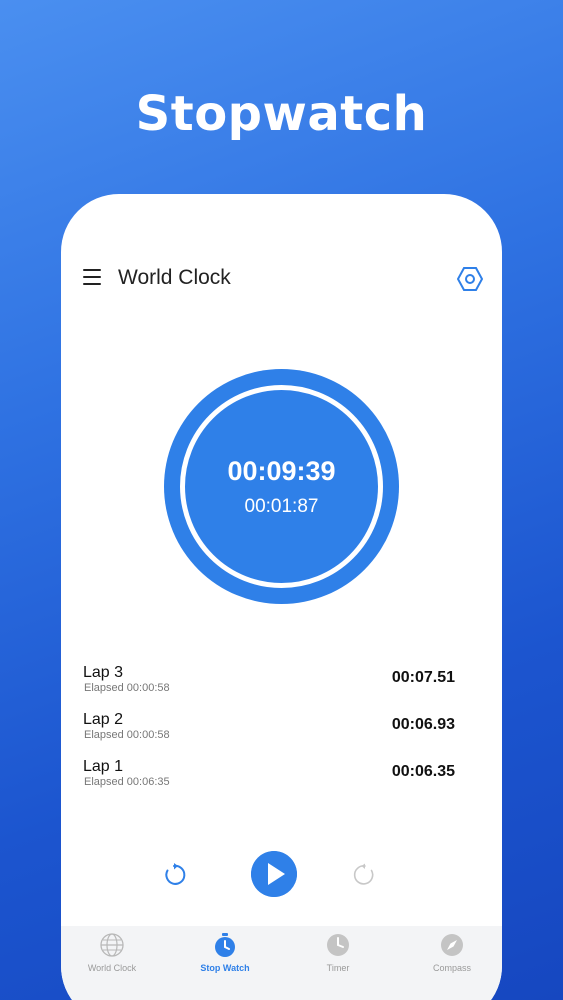 The width and height of the screenshot is (563, 1000). What do you see at coordinates (103, 672) in the screenshot?
I see `lap-name: Lap 3` at bounding box center [103, 672].